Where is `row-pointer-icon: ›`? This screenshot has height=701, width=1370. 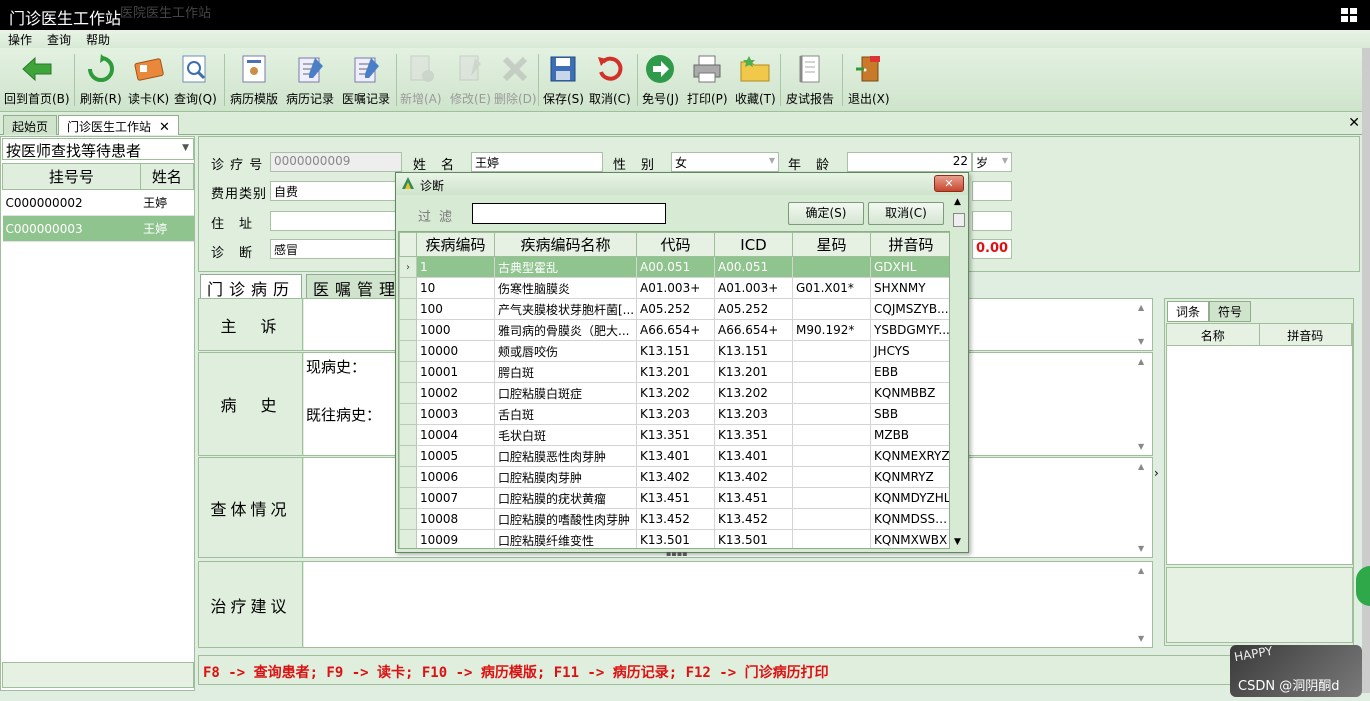 row-pointer-icon: › is located at coordinates (408, 267).